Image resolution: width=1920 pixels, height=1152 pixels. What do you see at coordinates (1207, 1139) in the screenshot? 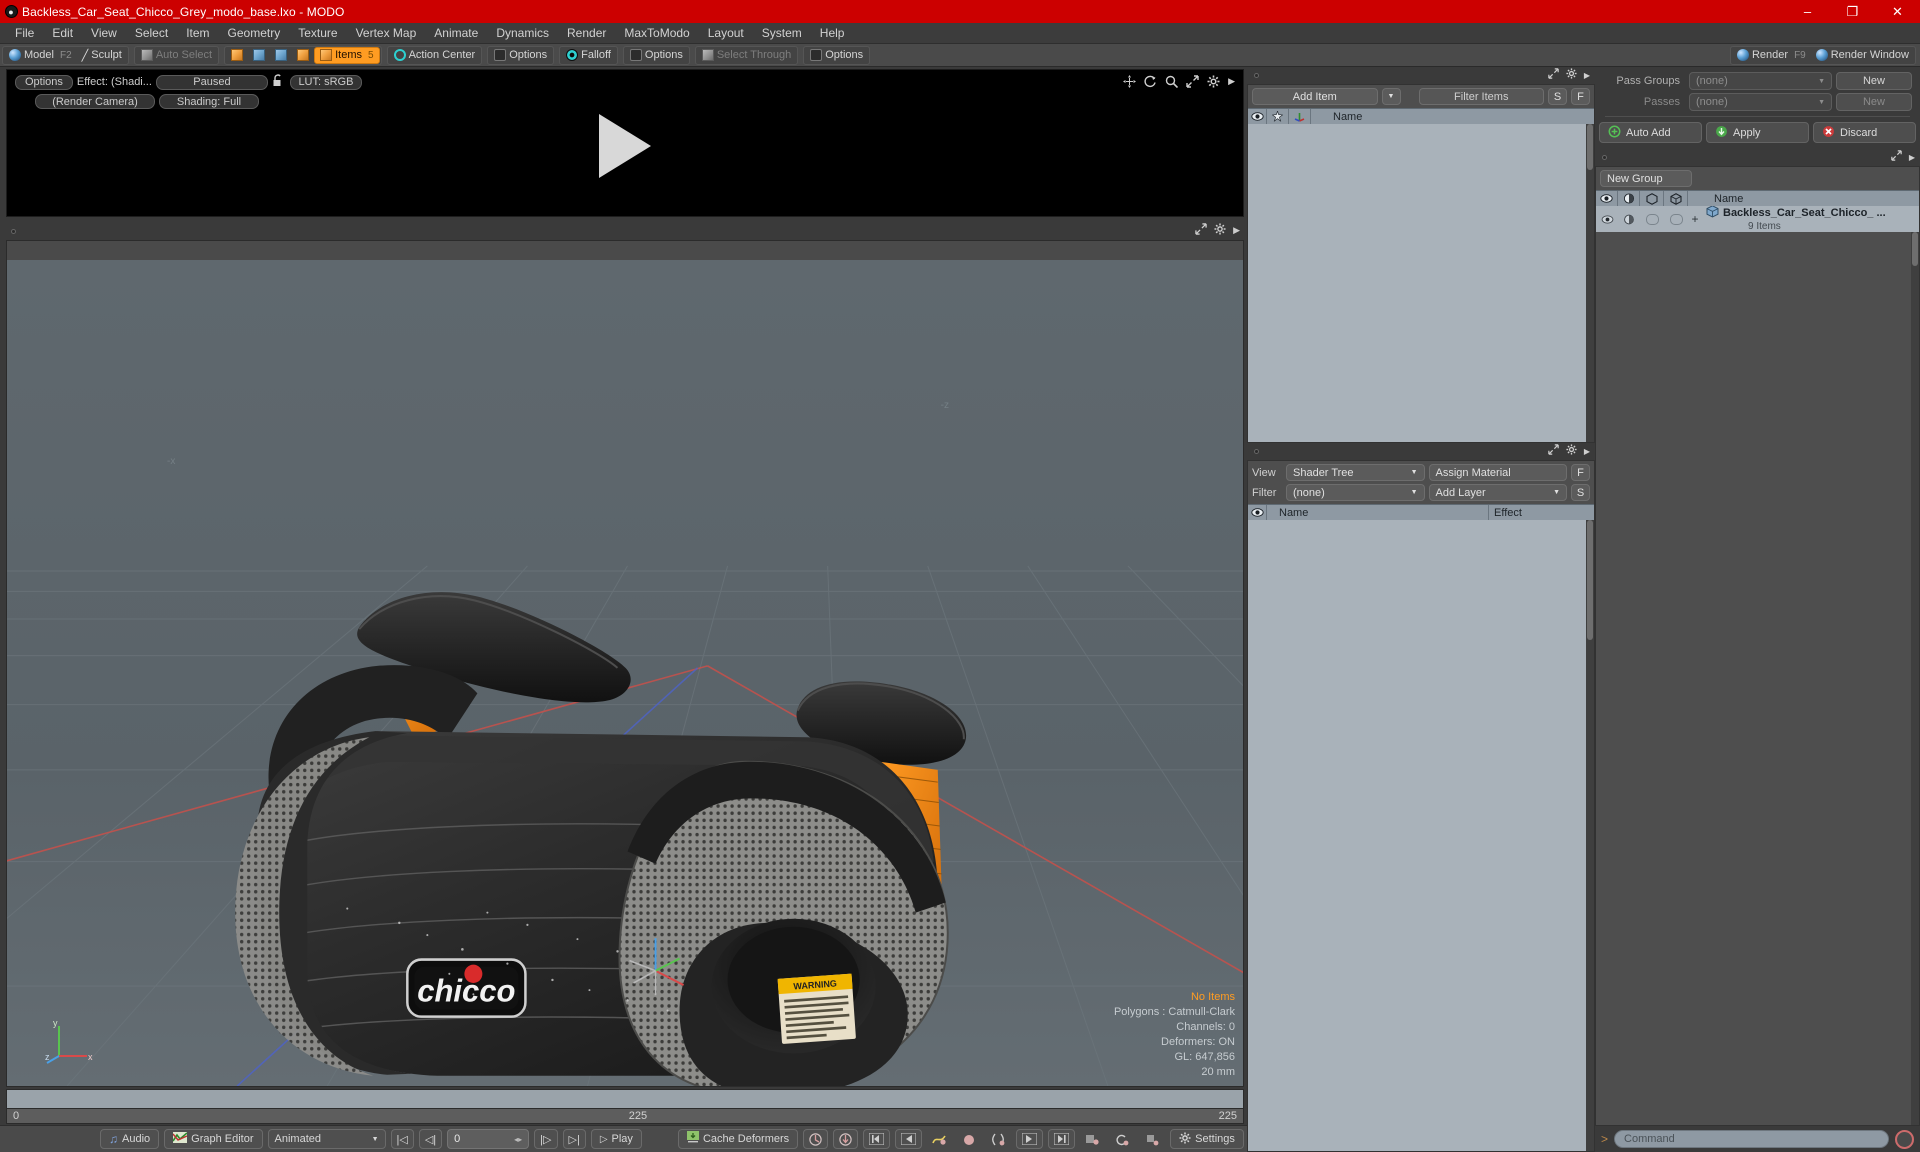
I see `settings-button: Settings` at bounding box center [1207, 1139].